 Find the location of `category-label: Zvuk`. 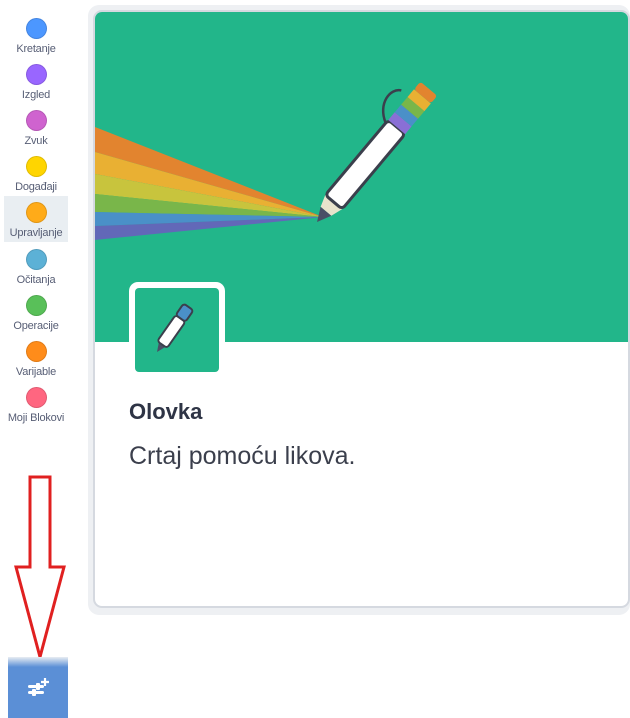

category-label: Zvuk is located at coordinates (36, 141).